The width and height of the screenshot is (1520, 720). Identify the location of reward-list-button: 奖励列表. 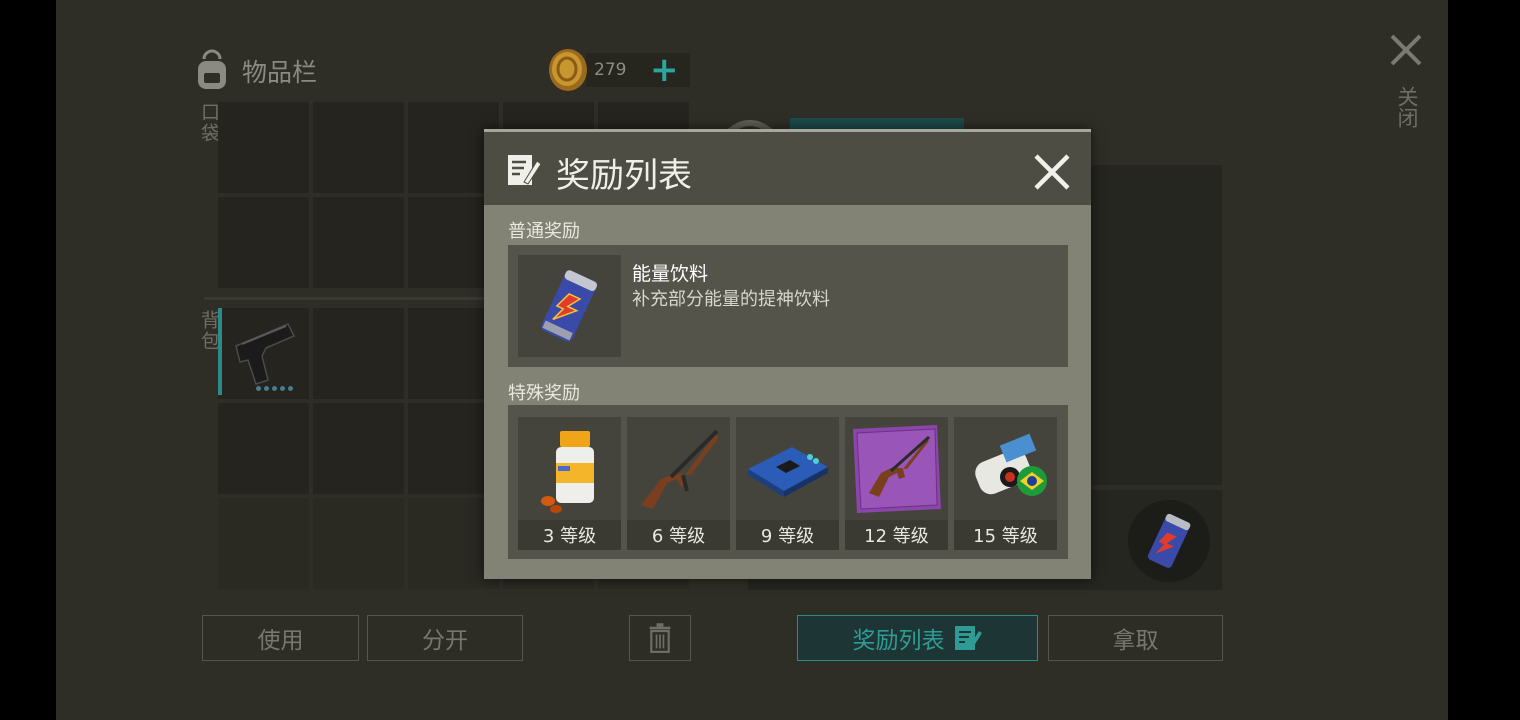
(917, 638).